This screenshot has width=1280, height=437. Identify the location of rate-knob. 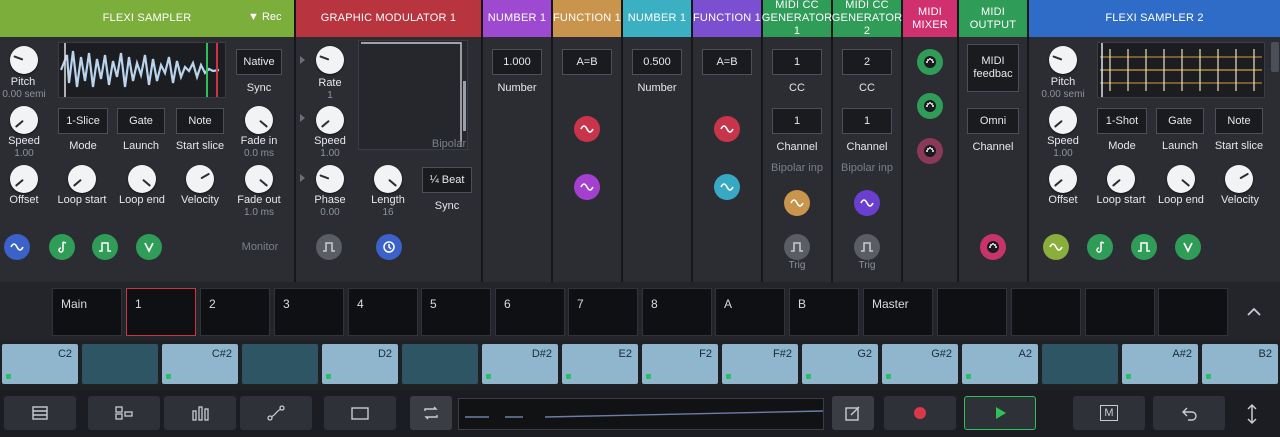
(330, 60).